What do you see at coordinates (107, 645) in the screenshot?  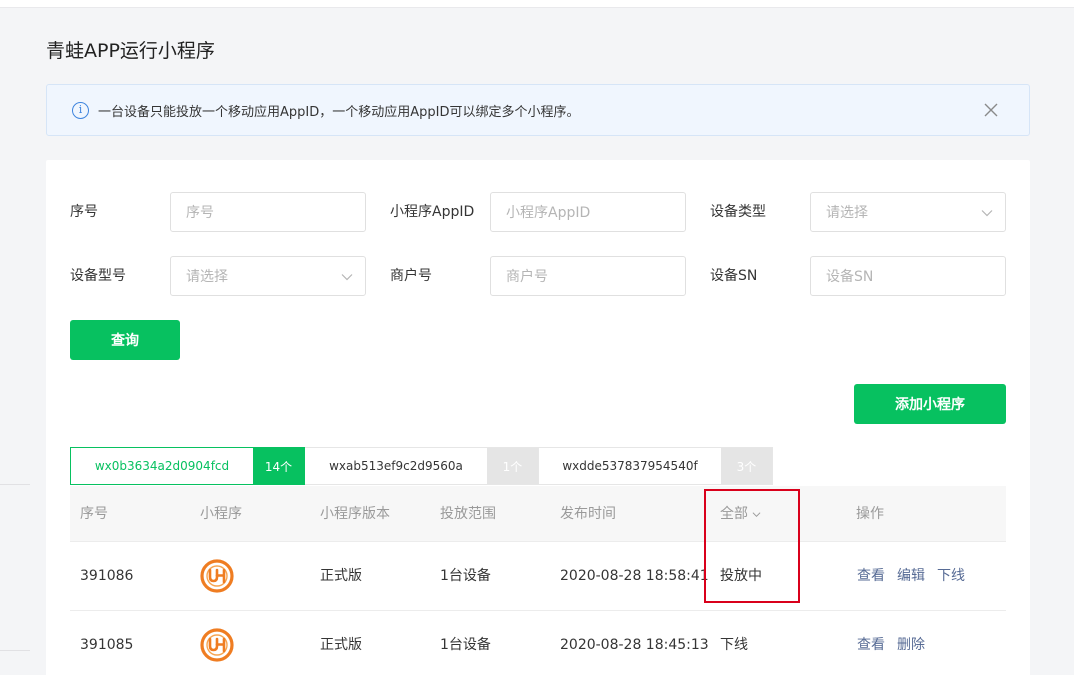 I see `row-serial: 391085` at bounding box center [107, 645].